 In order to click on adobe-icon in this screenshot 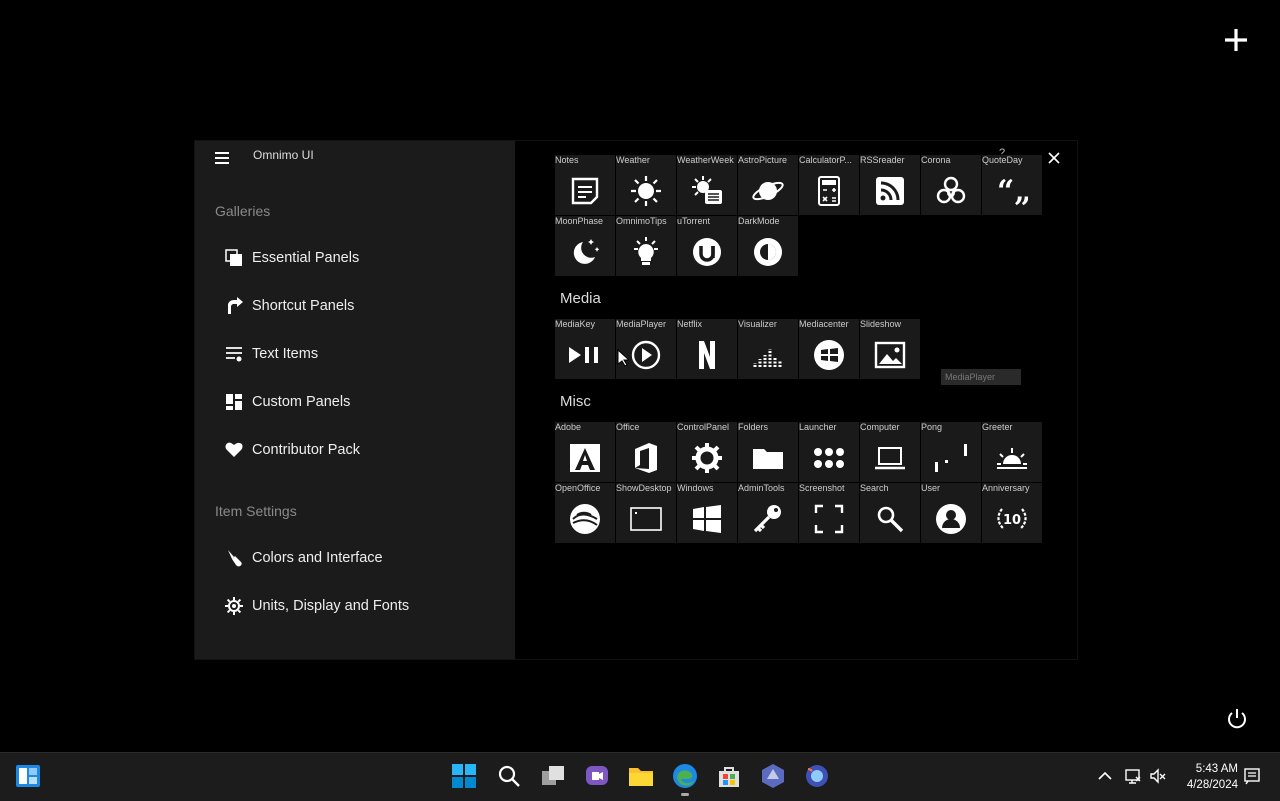, I will do `click(585, 458)`.